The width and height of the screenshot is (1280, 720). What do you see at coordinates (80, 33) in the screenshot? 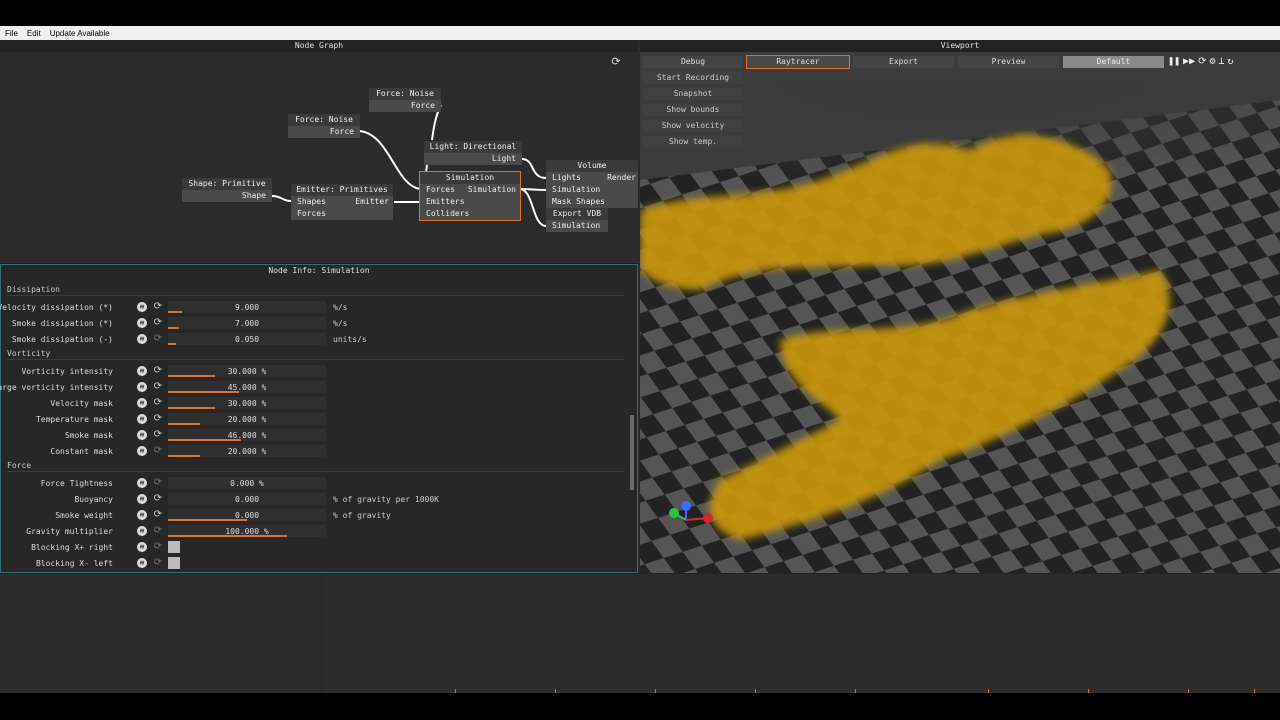
I see `menu-update-available: Update Available` at bounding box center [80, 33].